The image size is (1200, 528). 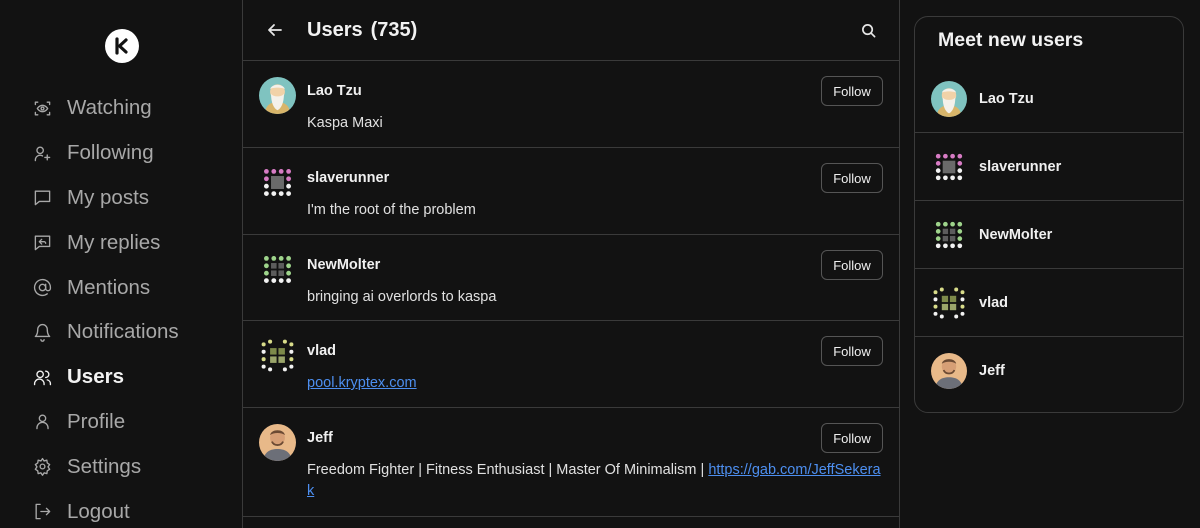 I want to click on suggested-user-name: vlad, so click(x=994, y=303).